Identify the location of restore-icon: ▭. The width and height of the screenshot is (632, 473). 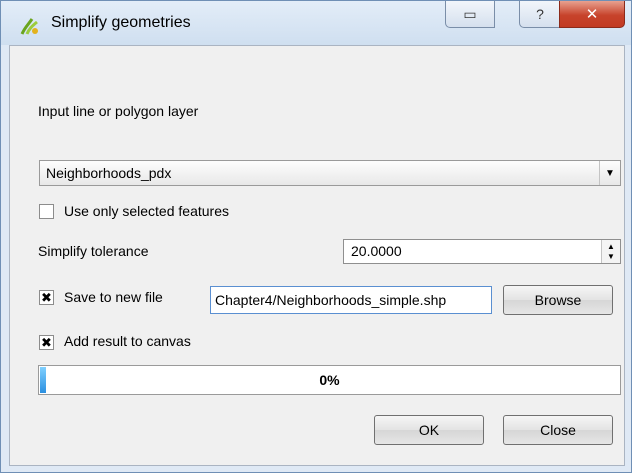
(470, 13).